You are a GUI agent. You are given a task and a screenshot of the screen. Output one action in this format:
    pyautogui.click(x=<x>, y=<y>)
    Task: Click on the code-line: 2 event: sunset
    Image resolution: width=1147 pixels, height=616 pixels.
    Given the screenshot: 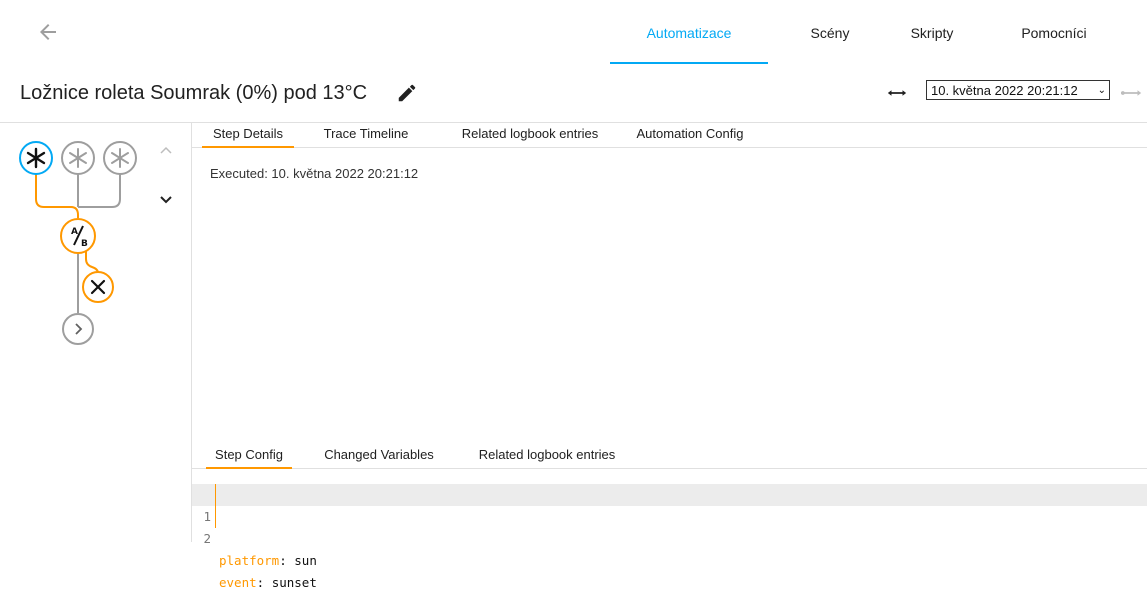 What is the action you would take?
    pyautogui.click(x=669, y=548)
    